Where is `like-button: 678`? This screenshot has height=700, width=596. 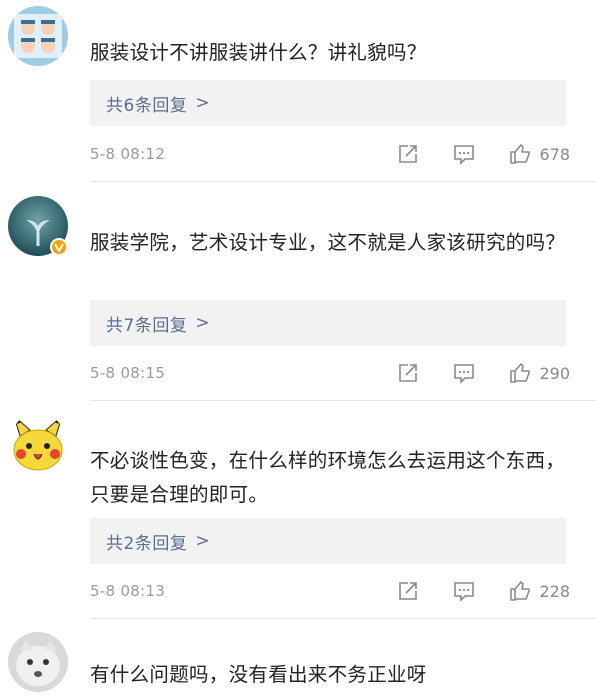 like-button: 678 is located at coordinates (539, 154).